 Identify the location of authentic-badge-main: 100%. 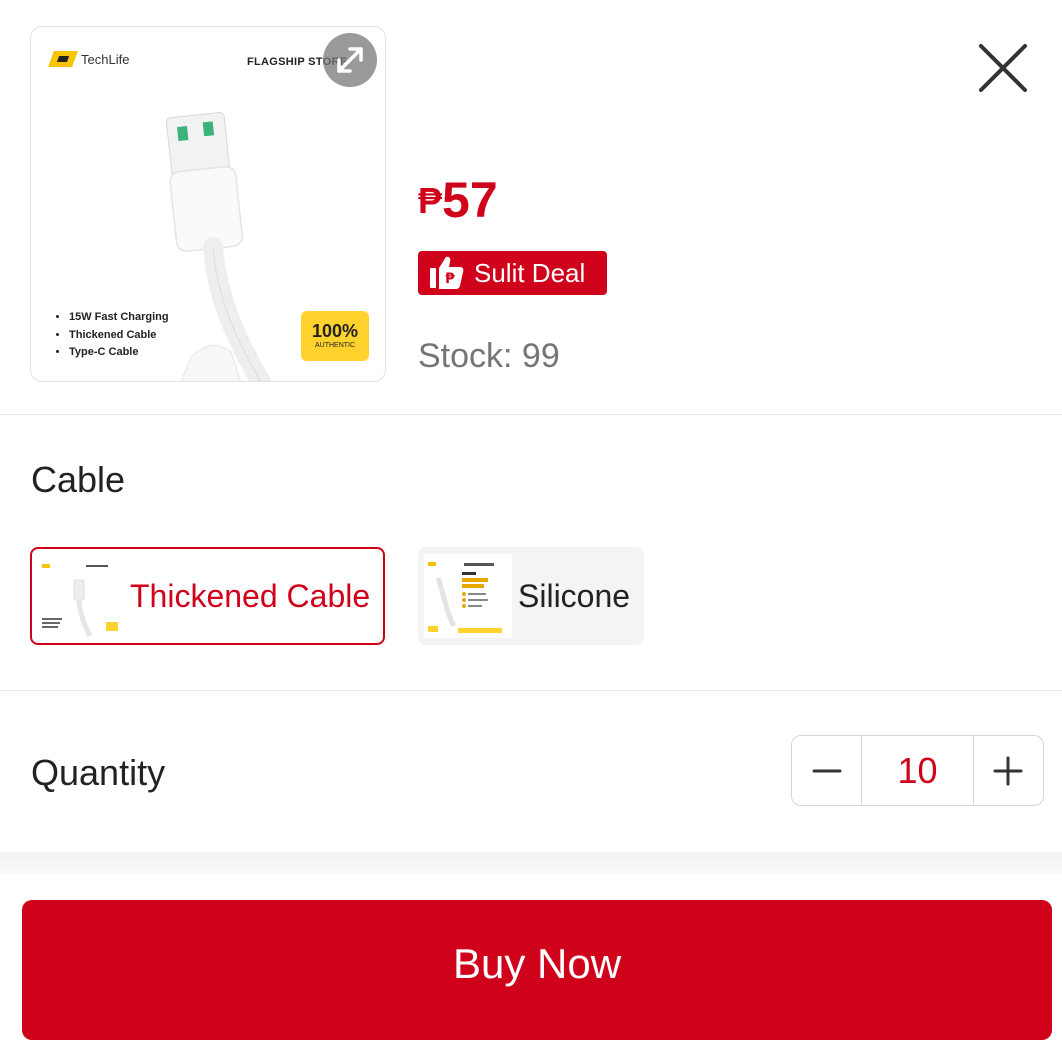
(335, 331).